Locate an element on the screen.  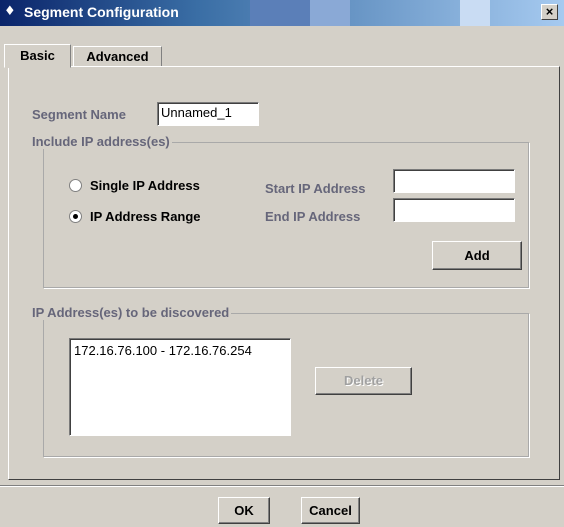
title-bar: ♦ Segment Configuration × is located at coordinates (282, 13).